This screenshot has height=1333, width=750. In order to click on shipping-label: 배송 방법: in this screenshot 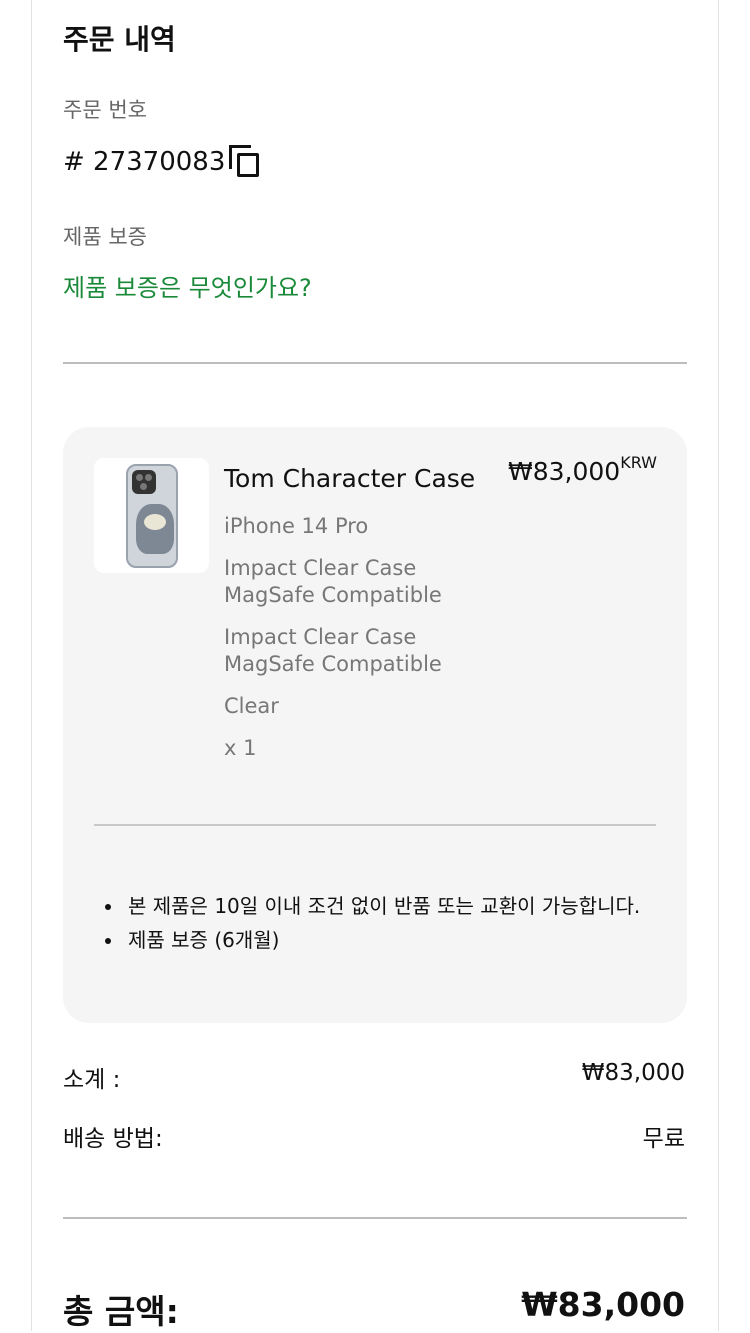, I will do `click(113, 1139)`.